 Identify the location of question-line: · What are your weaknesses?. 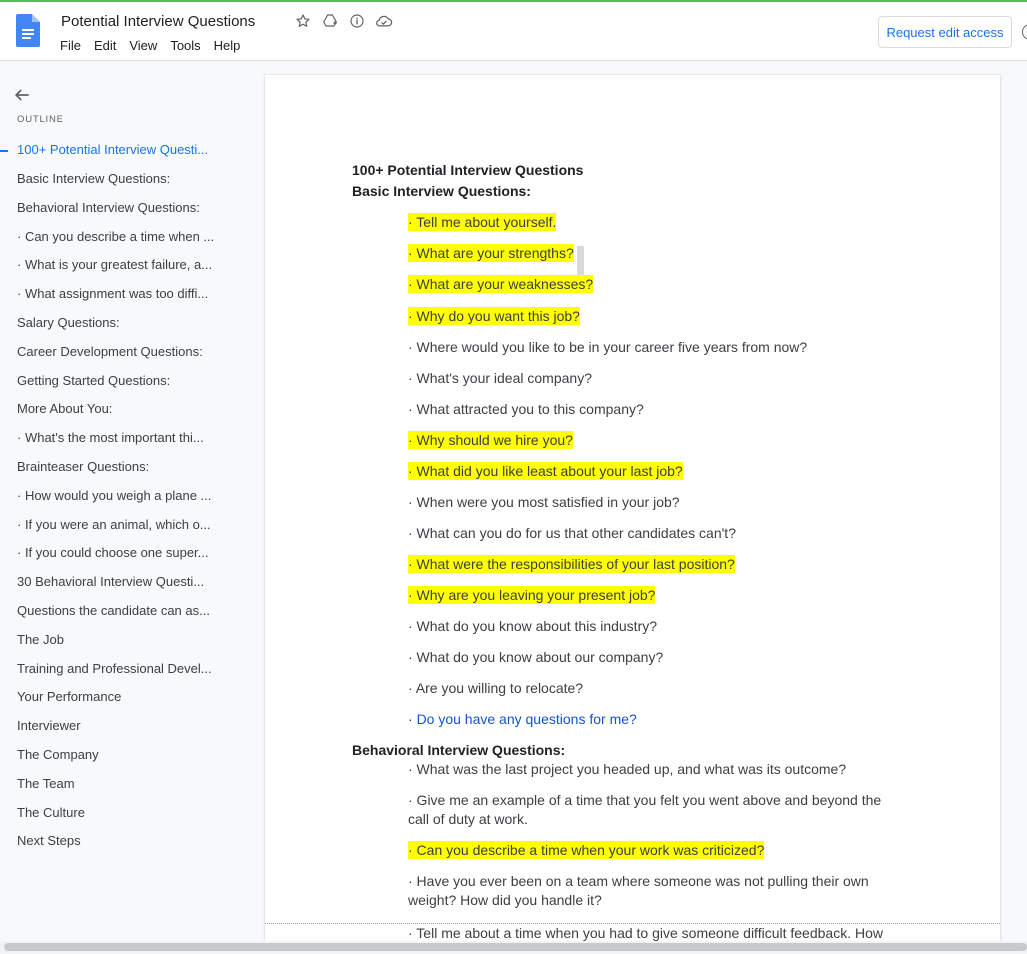
(501, 284).